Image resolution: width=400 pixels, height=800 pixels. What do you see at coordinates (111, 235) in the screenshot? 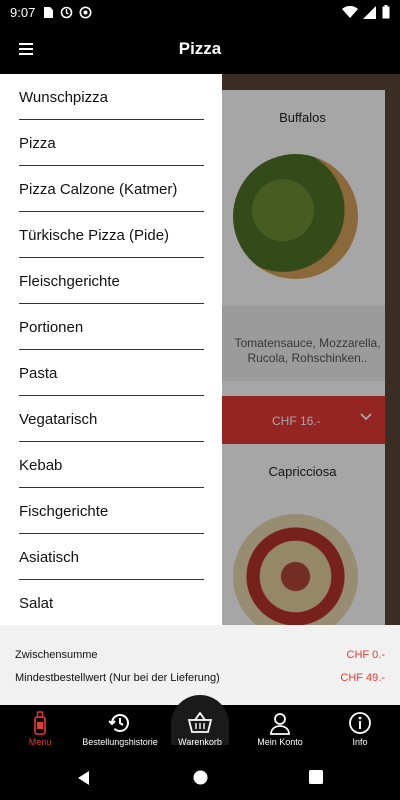
I see `drawer-item-tuerkische-pizza: Türkische Pizza (Pide)` at bounding box center [111, 235].